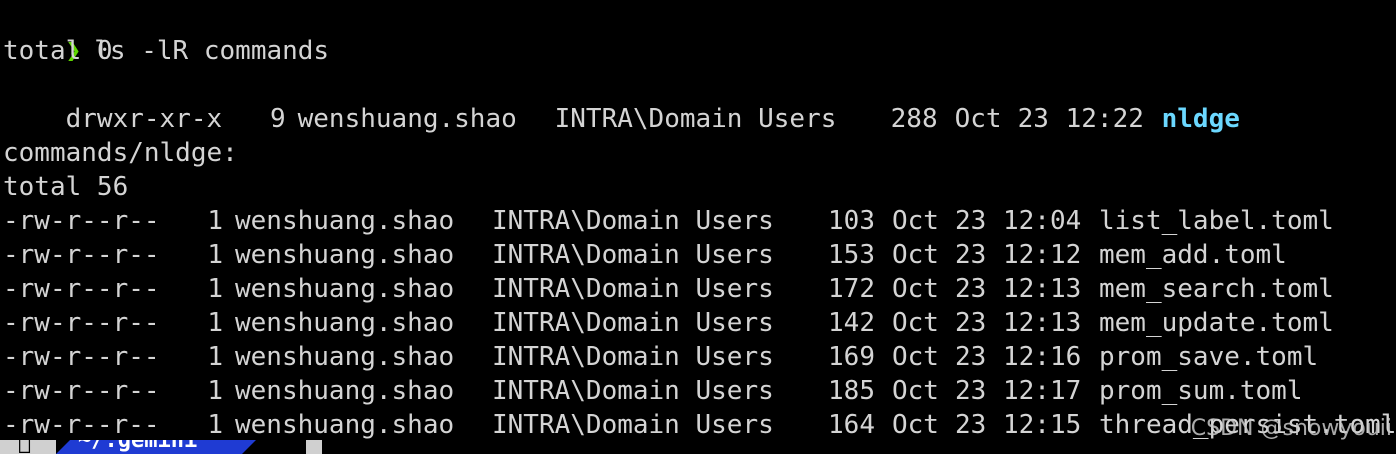 The width and height of the screenshot is (1396, 454). I want to click on file-name: mem_update.toml, so click(1216, 323).